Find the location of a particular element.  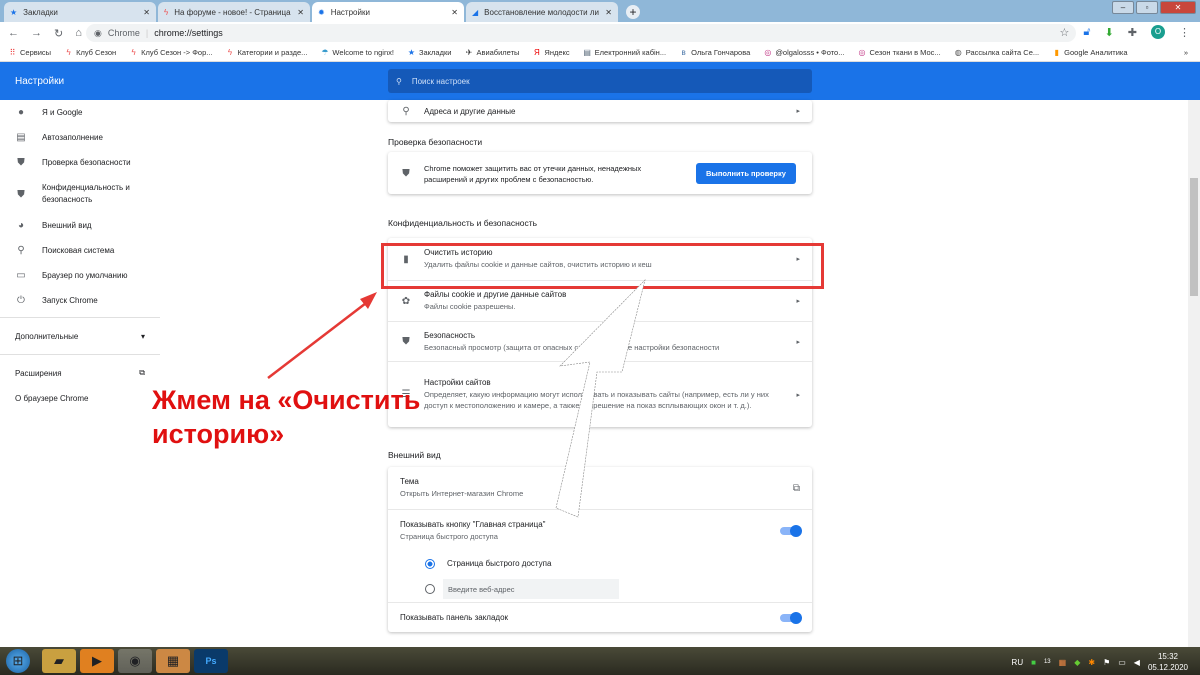

clock: 15:32 05.12.2020 is located at coordinates (1168, 662).